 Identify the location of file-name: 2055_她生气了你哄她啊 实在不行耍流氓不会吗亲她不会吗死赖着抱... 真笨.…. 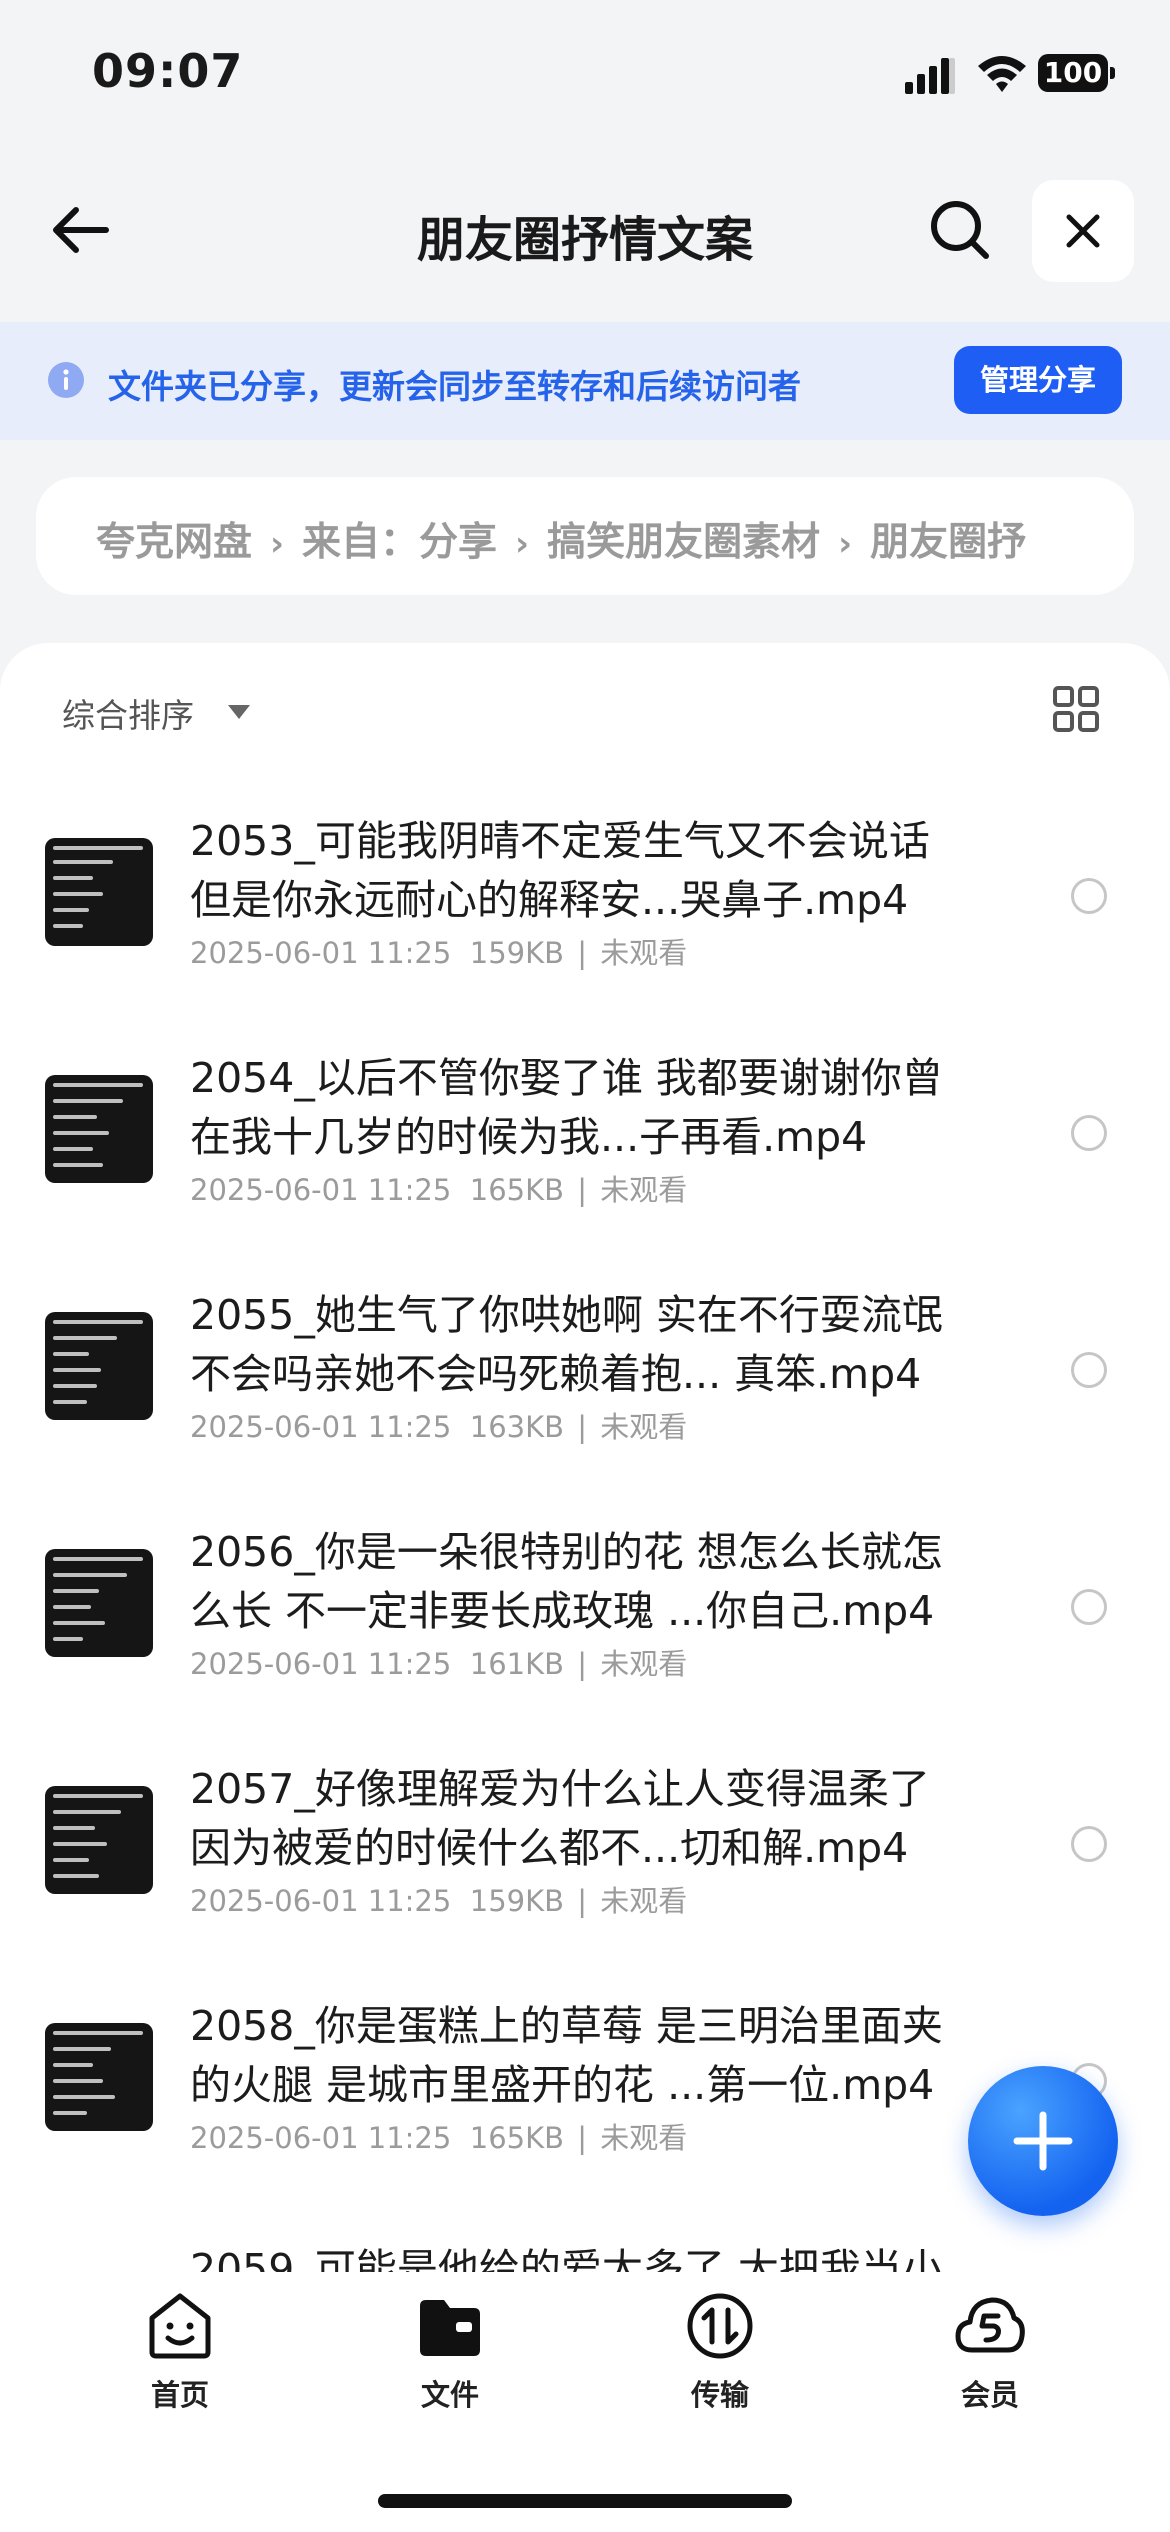
(566, 1344).